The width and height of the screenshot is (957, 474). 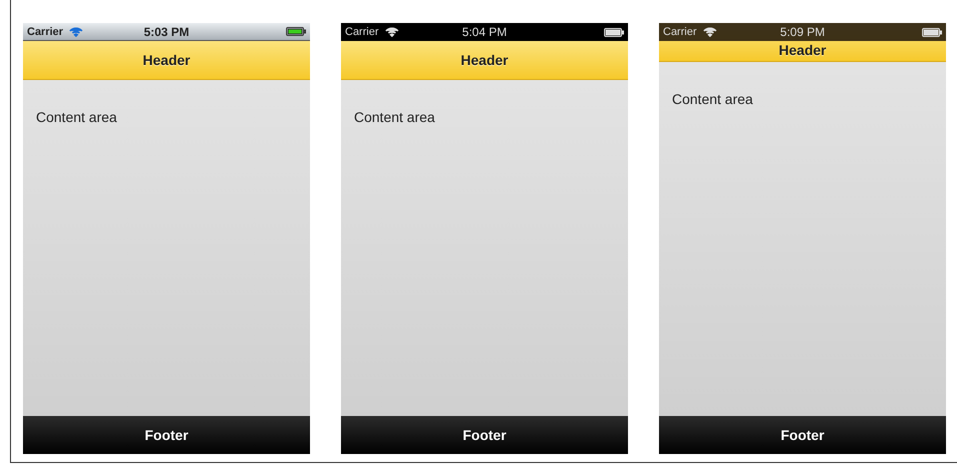 What do you see at coordinates (802, 32) in the screenshot?
I see `clock-time: 5:09 PM` at bounding box center [802, 32].